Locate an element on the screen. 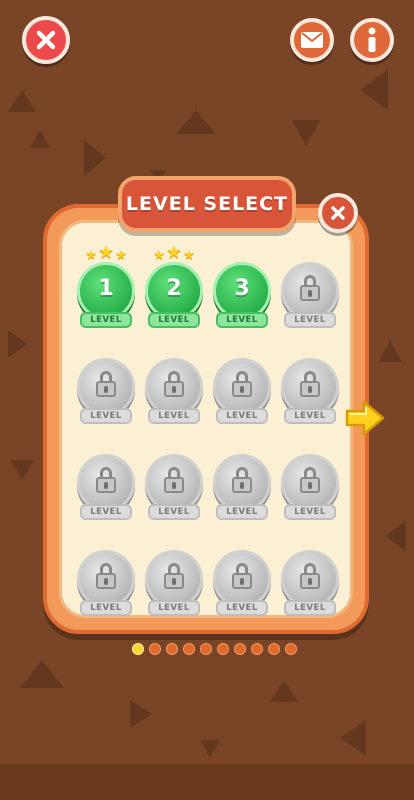  title-plate: LEVEL SELECT is located at coordinates (207, 204).